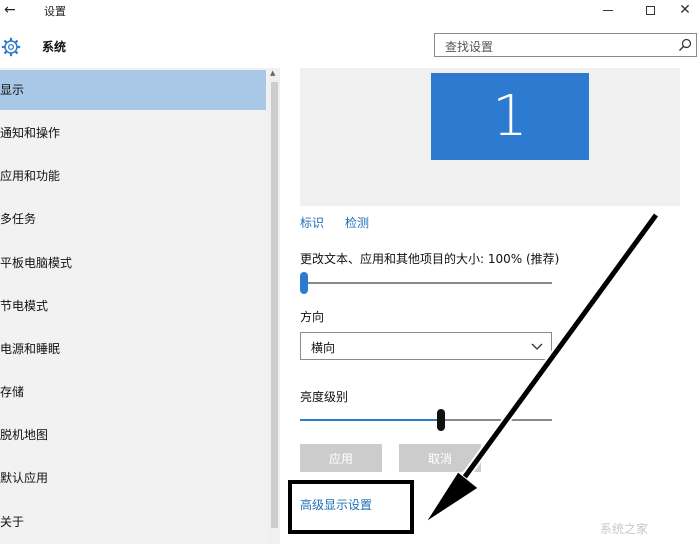  Describe the element at coordinates (133, 90) in the screenshot. I see `sidebar-item-display: 显示` at that location.